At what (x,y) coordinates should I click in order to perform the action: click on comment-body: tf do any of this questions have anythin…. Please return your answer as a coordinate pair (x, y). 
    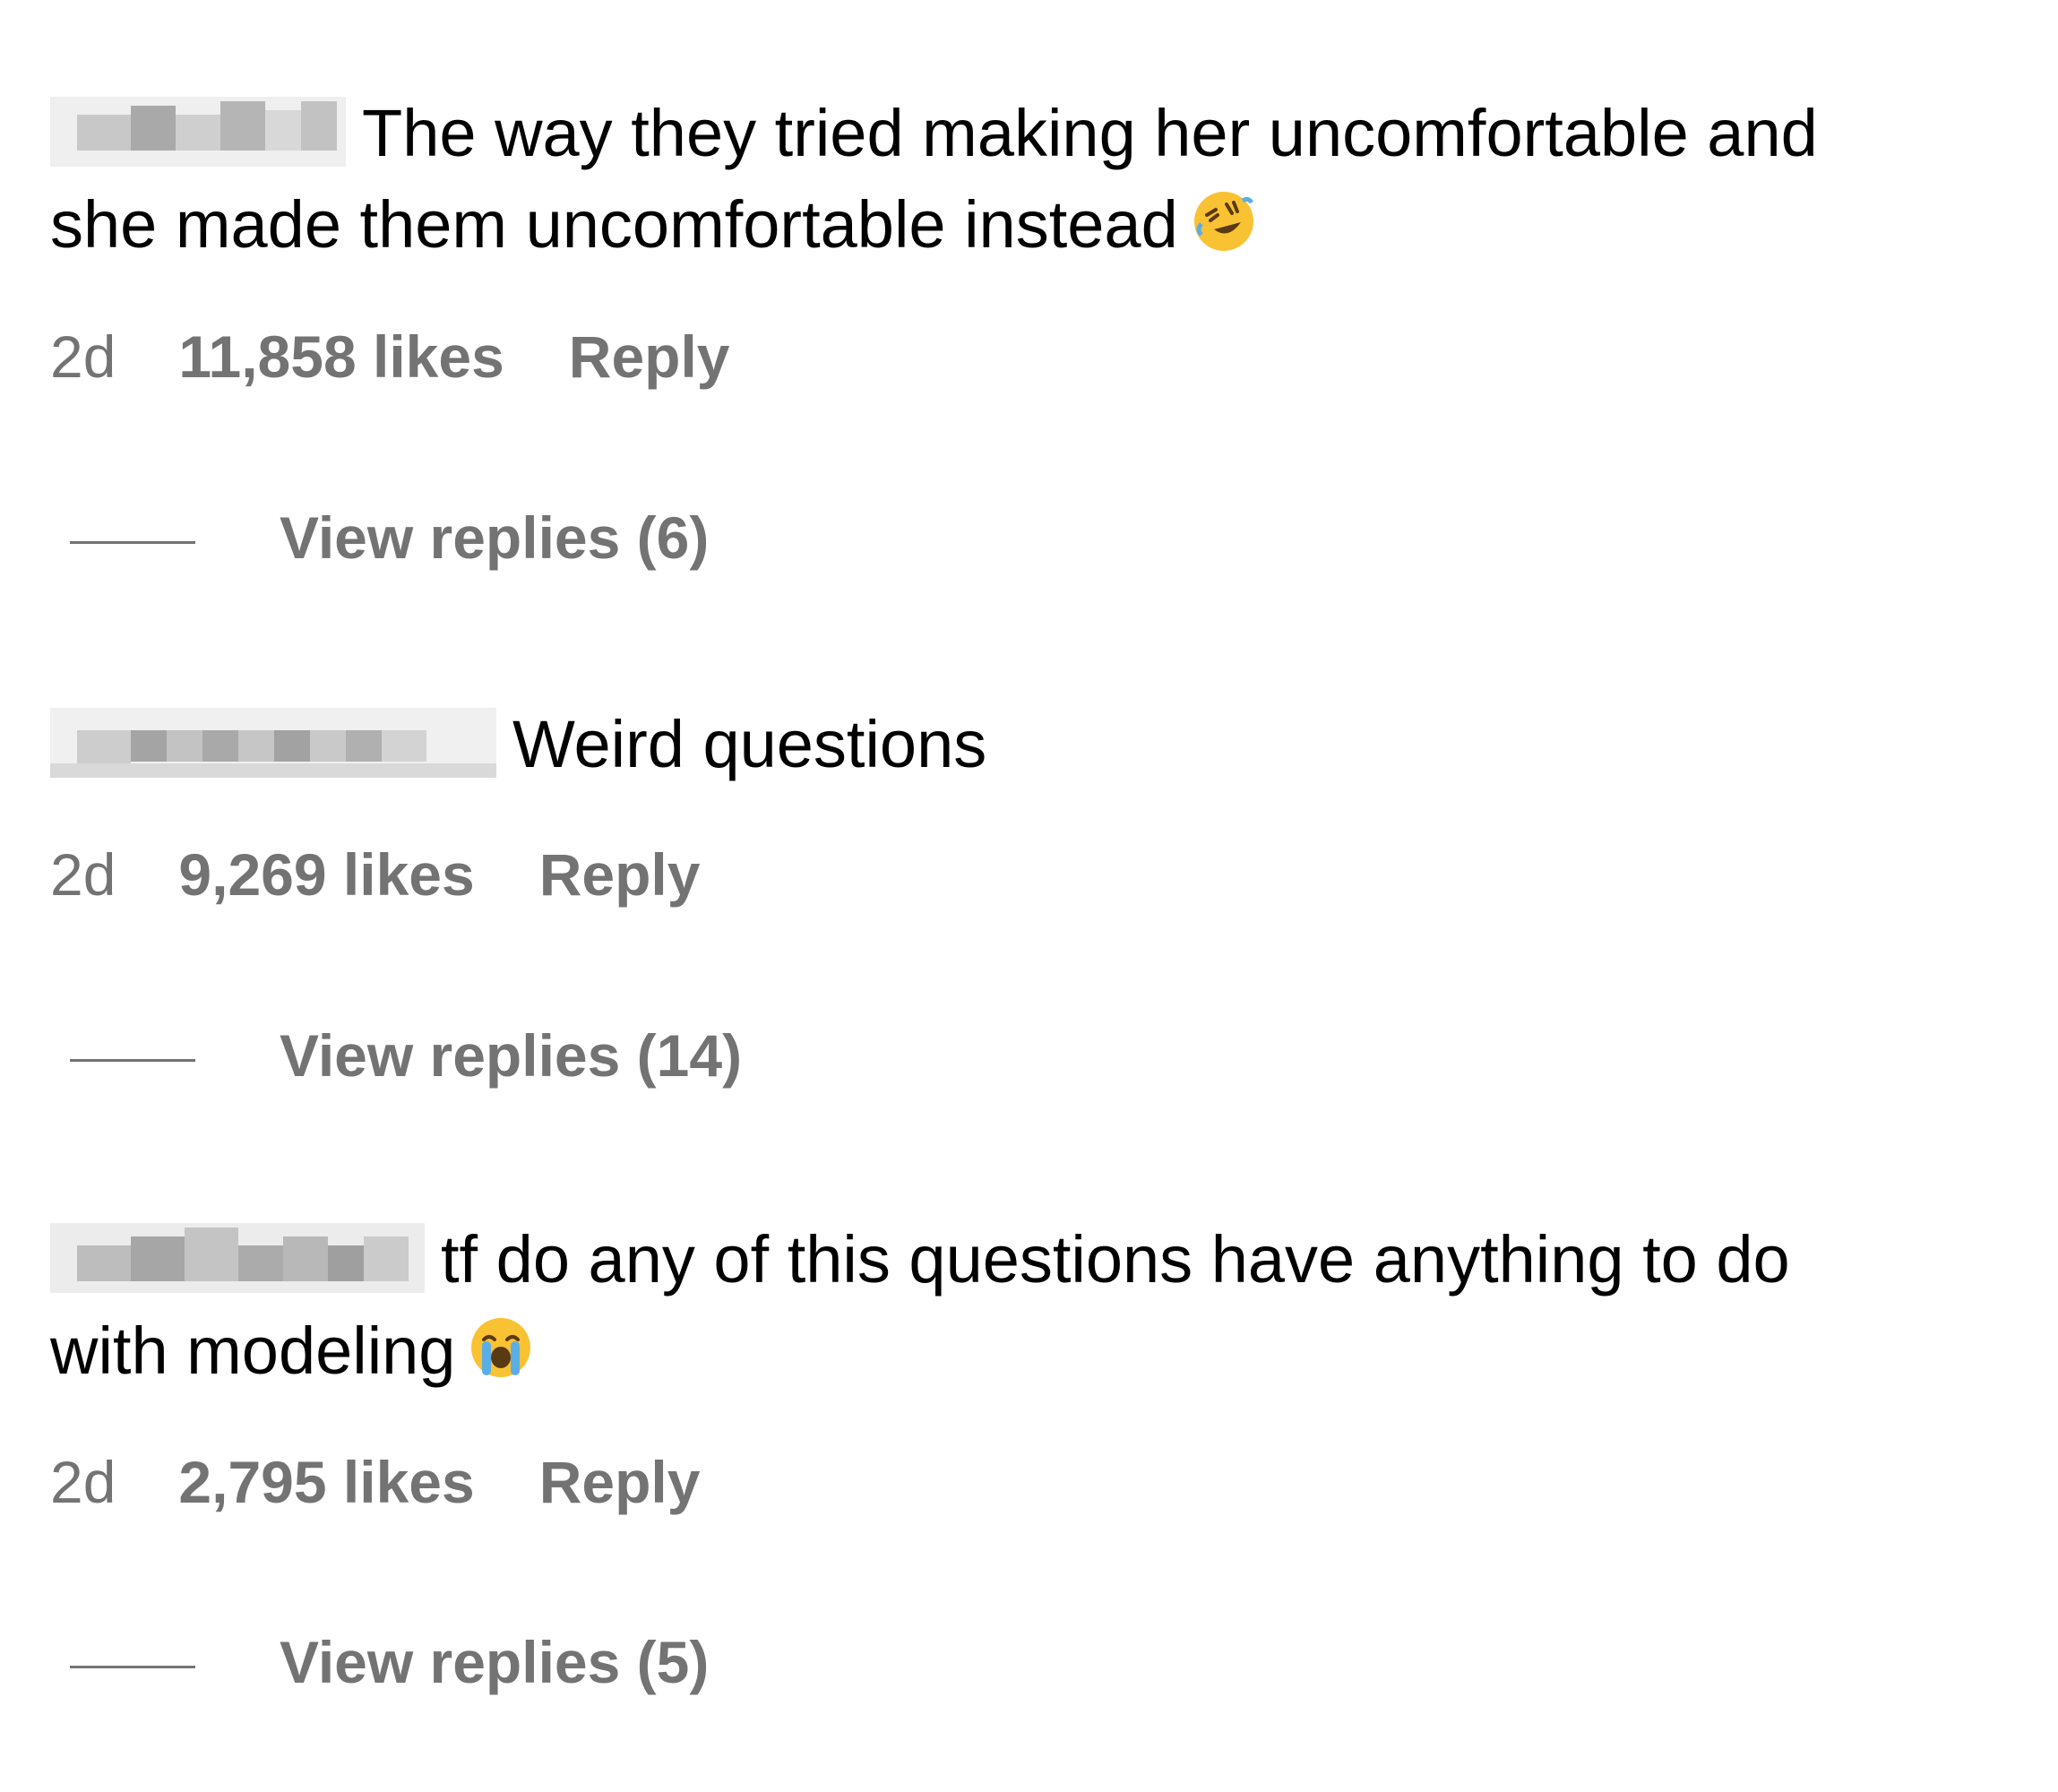
    Looking at the image, I should click on (1026, 1309).